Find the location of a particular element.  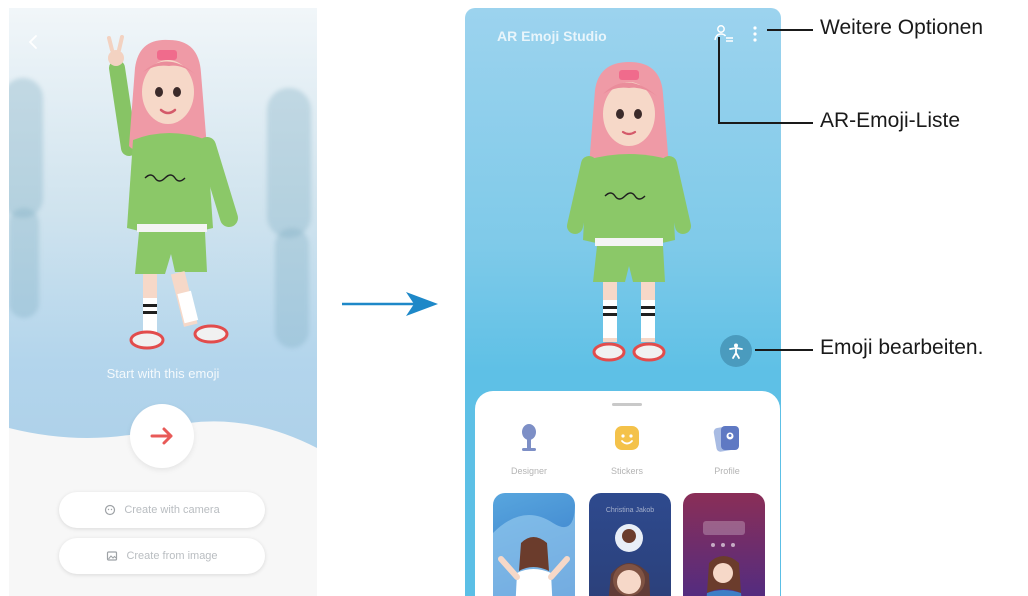

callout-line-edit-emoji is located at coordinates (784, 350).